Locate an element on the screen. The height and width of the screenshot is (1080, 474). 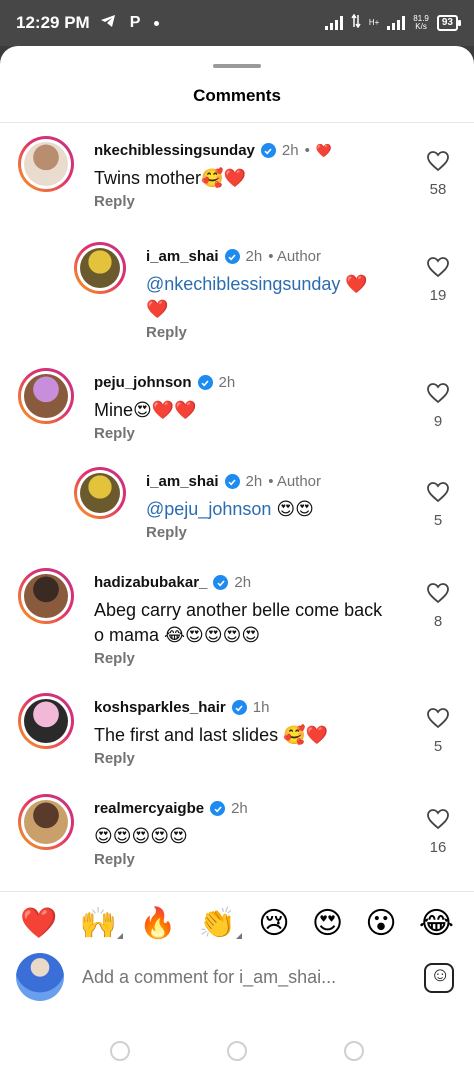
timestamp: 1h is located at coordinates (261, 707).